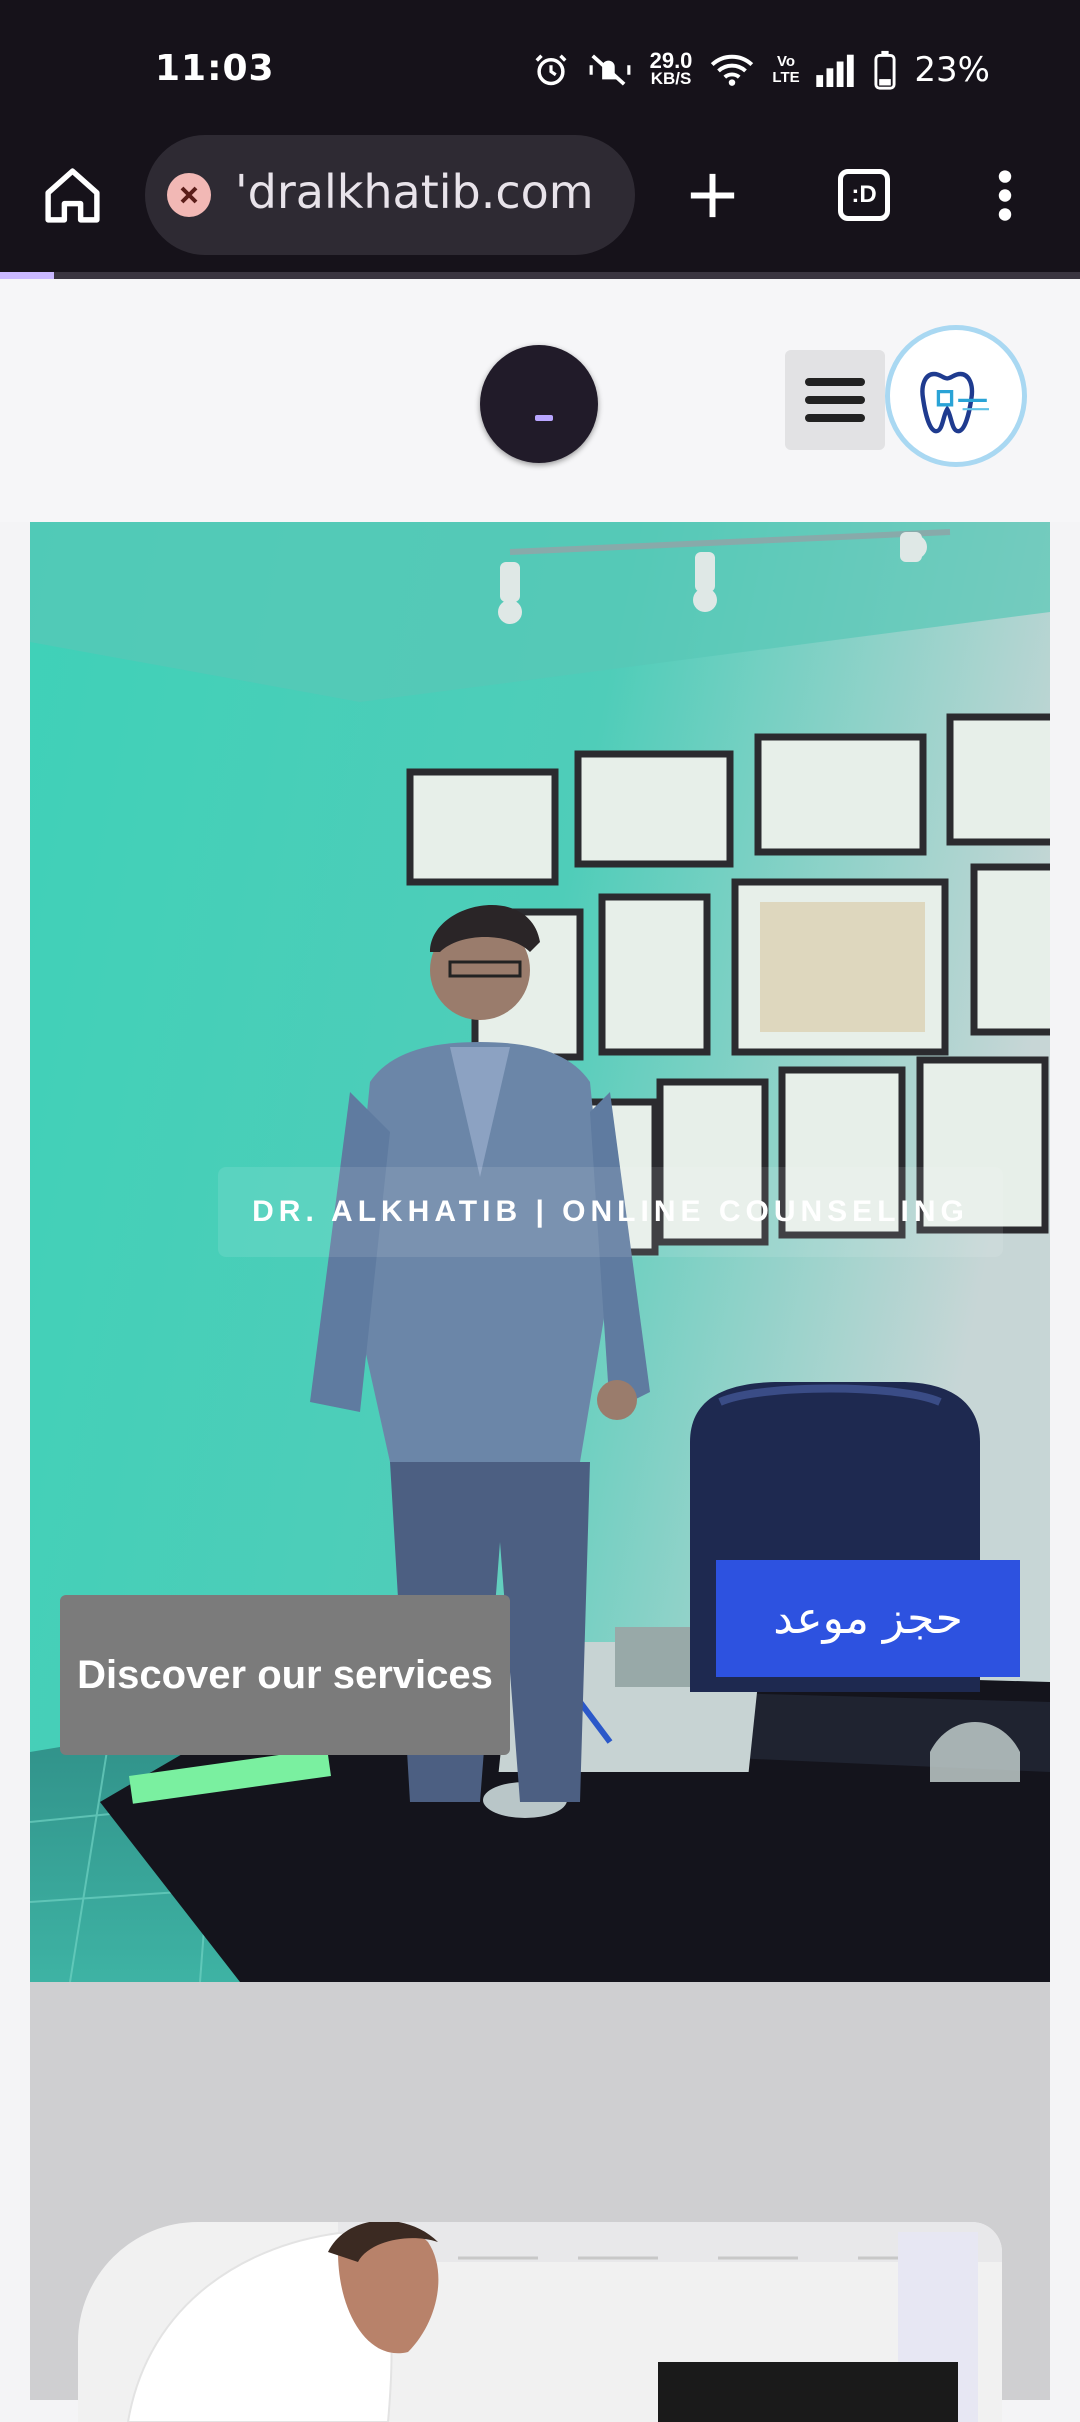 The height and width of the screenshot is (2422, 1080). I want to click on more-menu-icon, so click(1005, 195).